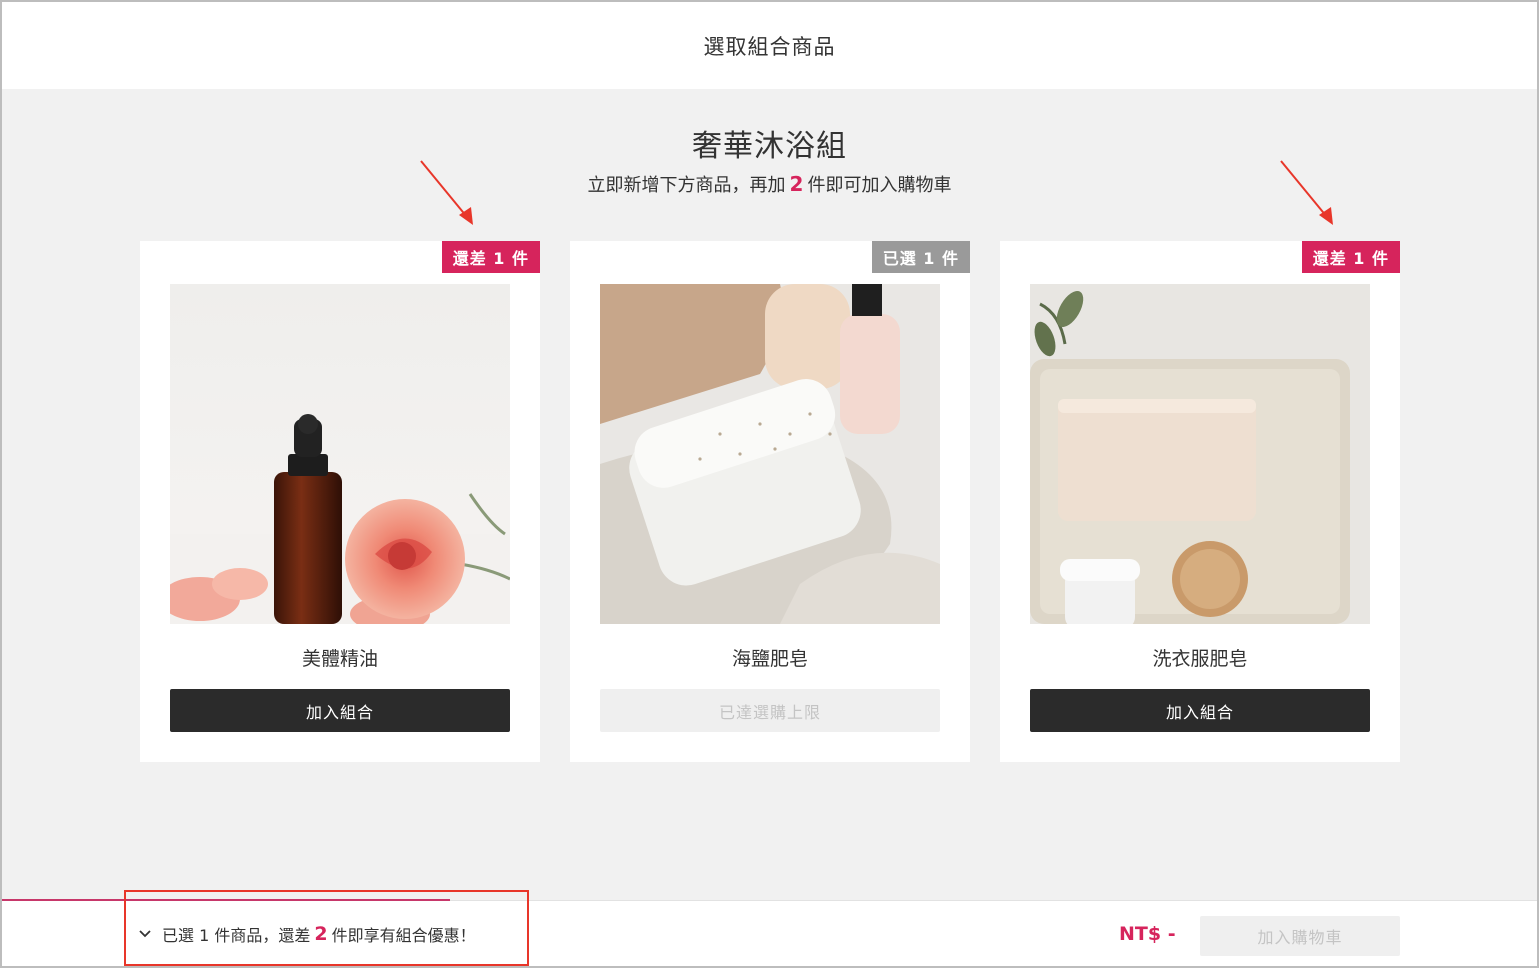  What do you see at coordinates (340, 454) in the screenshot?
I see `essential-oil-rose-photo` at bounding box center [340, 454].